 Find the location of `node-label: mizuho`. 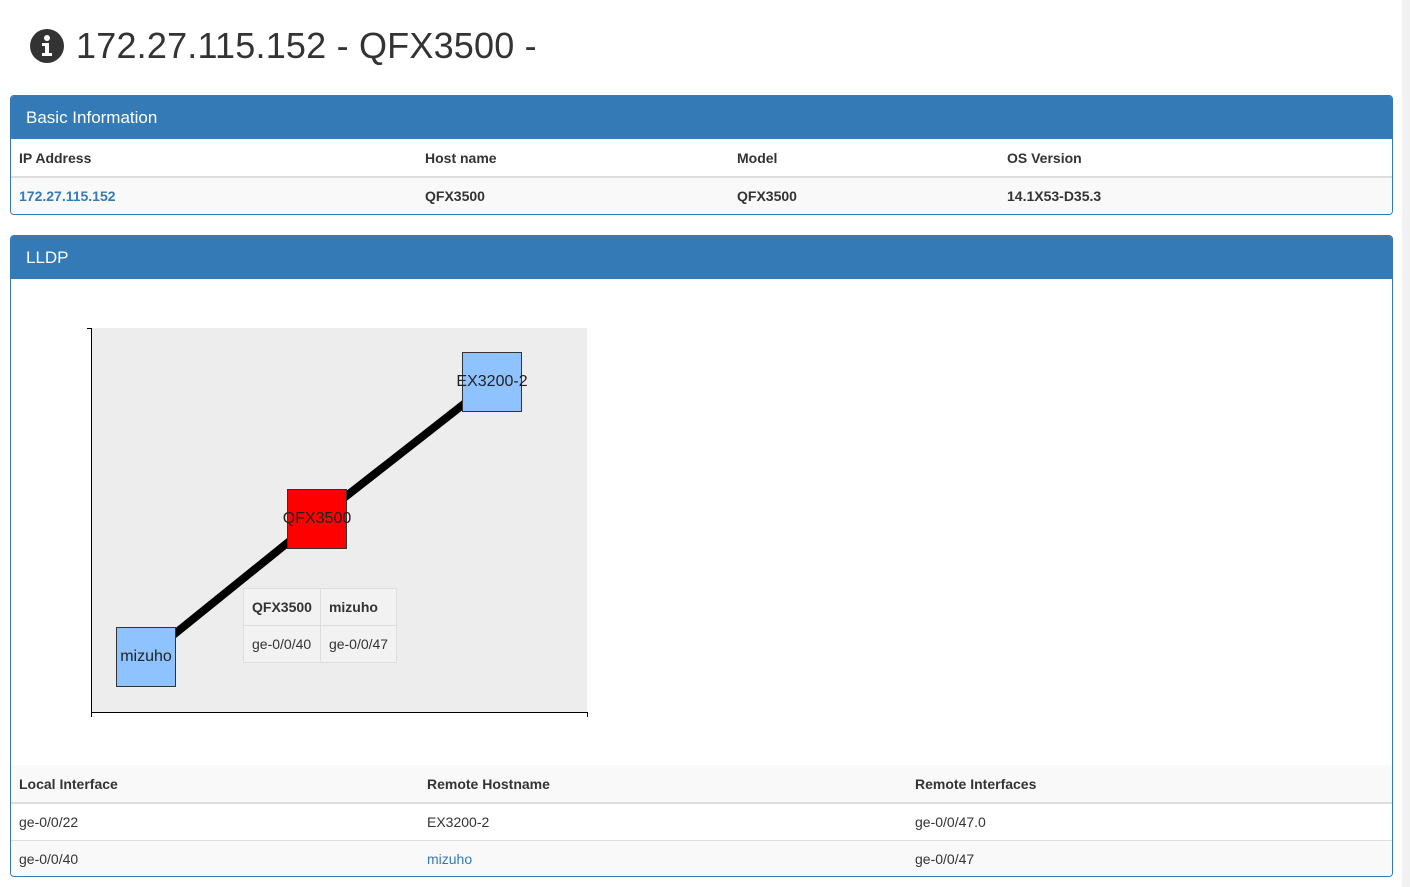

node-label: mizuho is located at coordinates (146, 656).